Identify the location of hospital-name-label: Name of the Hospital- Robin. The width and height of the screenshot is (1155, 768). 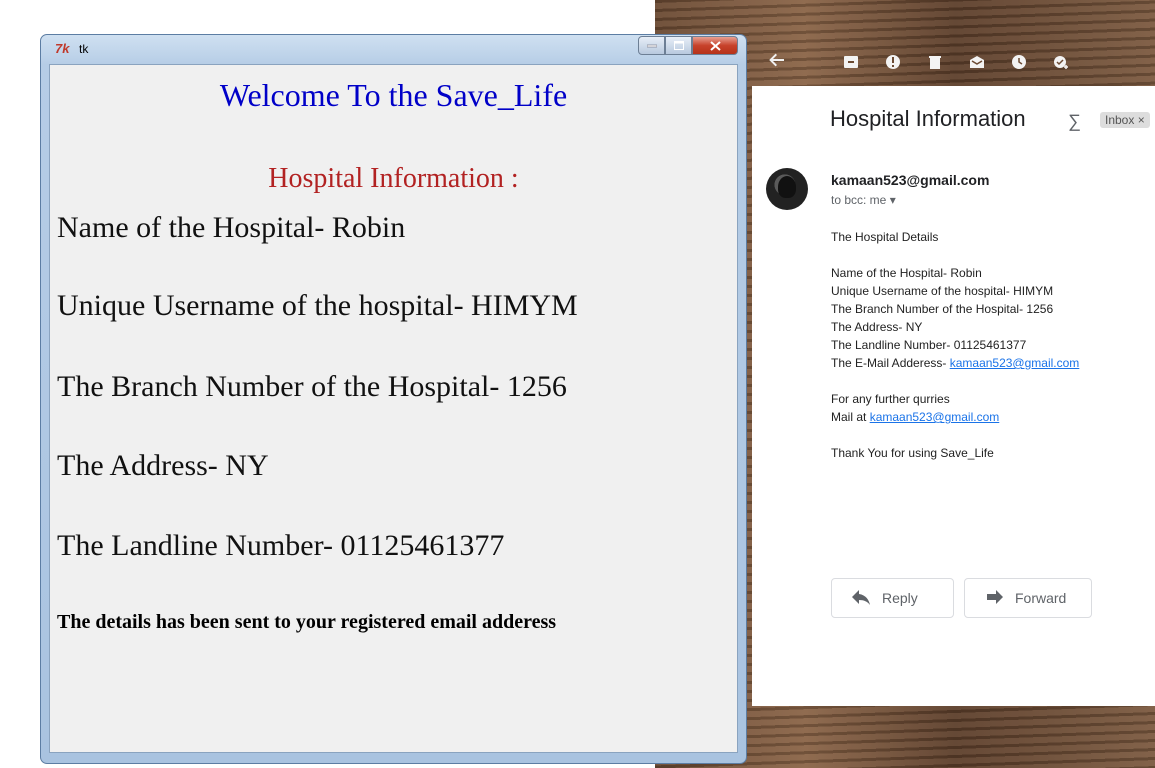
(231, 227).